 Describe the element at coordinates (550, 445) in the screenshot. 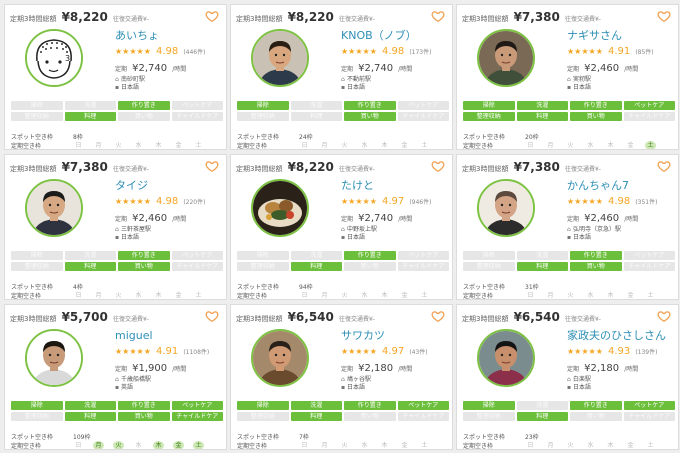

I see `weekday-2: 月` at that location.